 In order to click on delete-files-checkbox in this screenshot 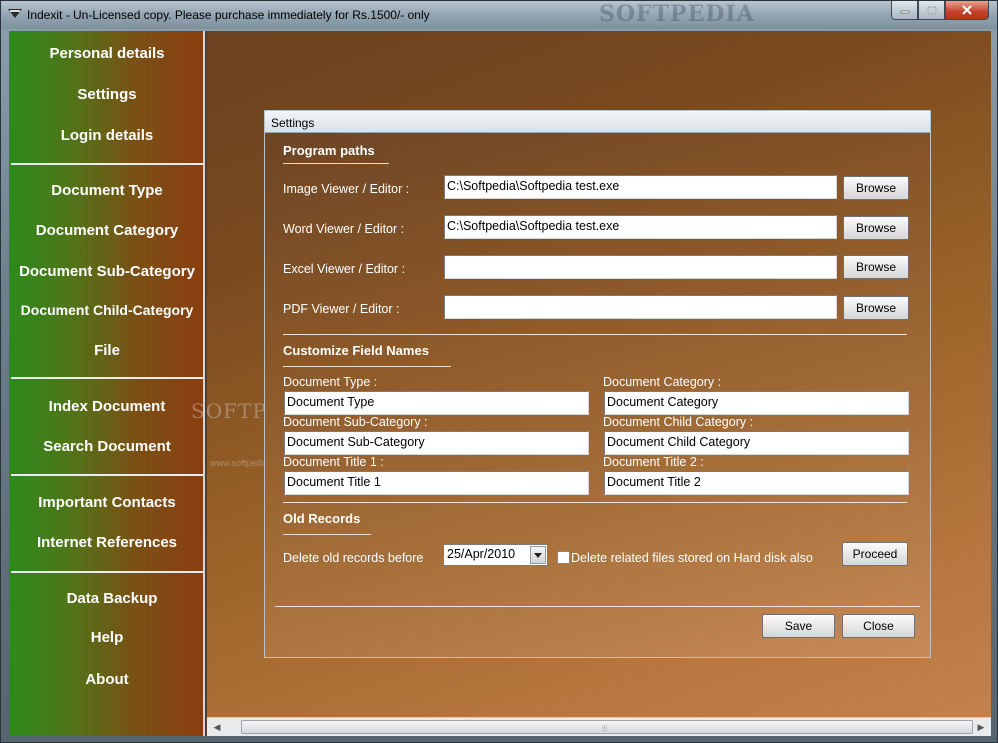, I will do `click(563, 557)`.